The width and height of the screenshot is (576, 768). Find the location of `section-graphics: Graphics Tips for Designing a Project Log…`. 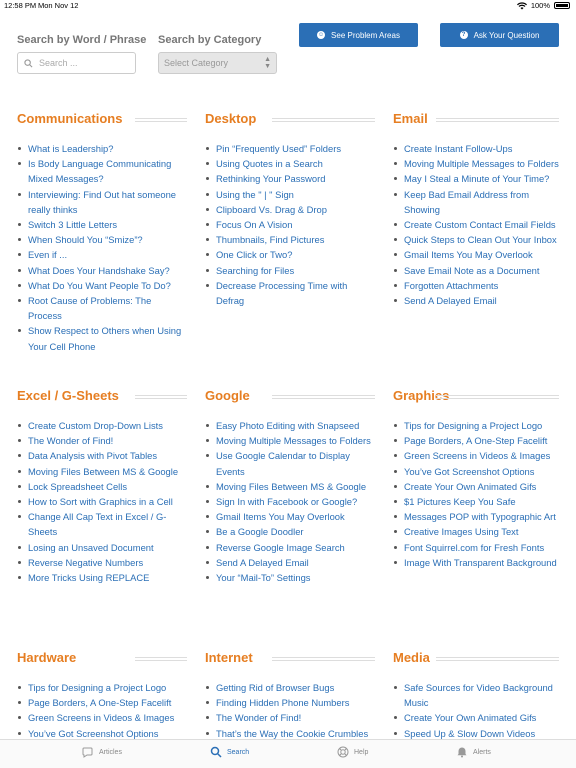

section-graphics: Graphics Tips for Designing a Project Log… is located at coordinates (476, 479).